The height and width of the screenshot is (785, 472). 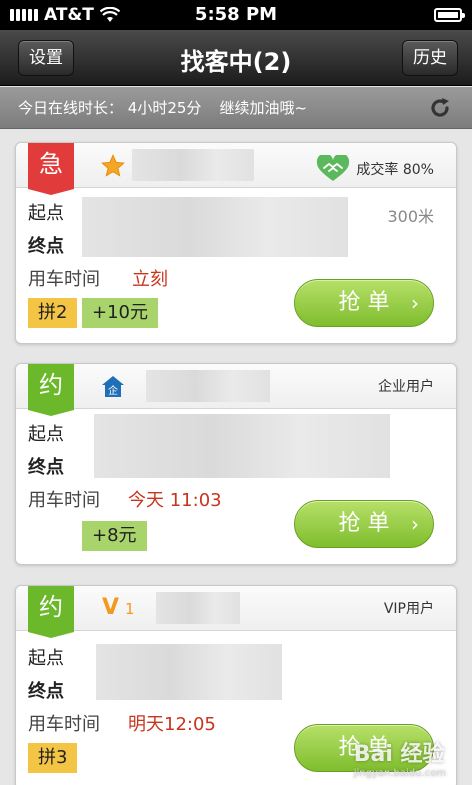 I want to click on time-value: 明天12:05, so click(x=172, y=724).